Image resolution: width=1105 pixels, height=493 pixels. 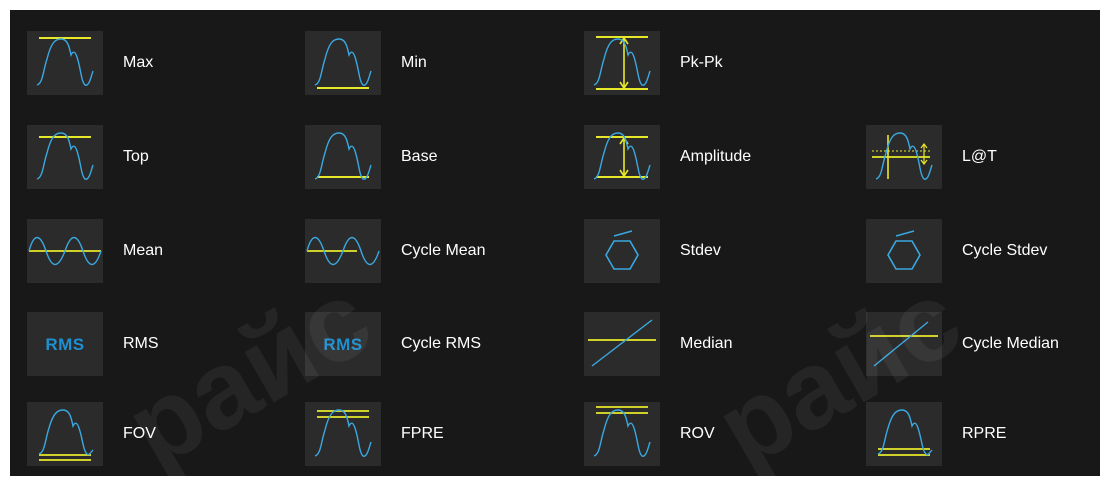 I want to click on measure-fov: FOV, so click(x=91, y=434).